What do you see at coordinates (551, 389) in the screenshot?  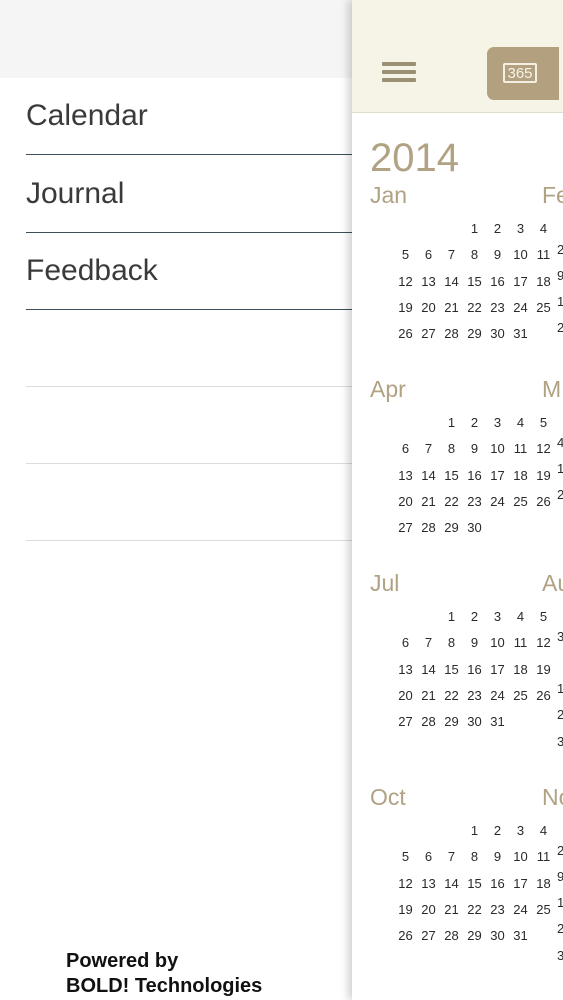 I see `month-may-partial: M` at bounding box center [551, 389].